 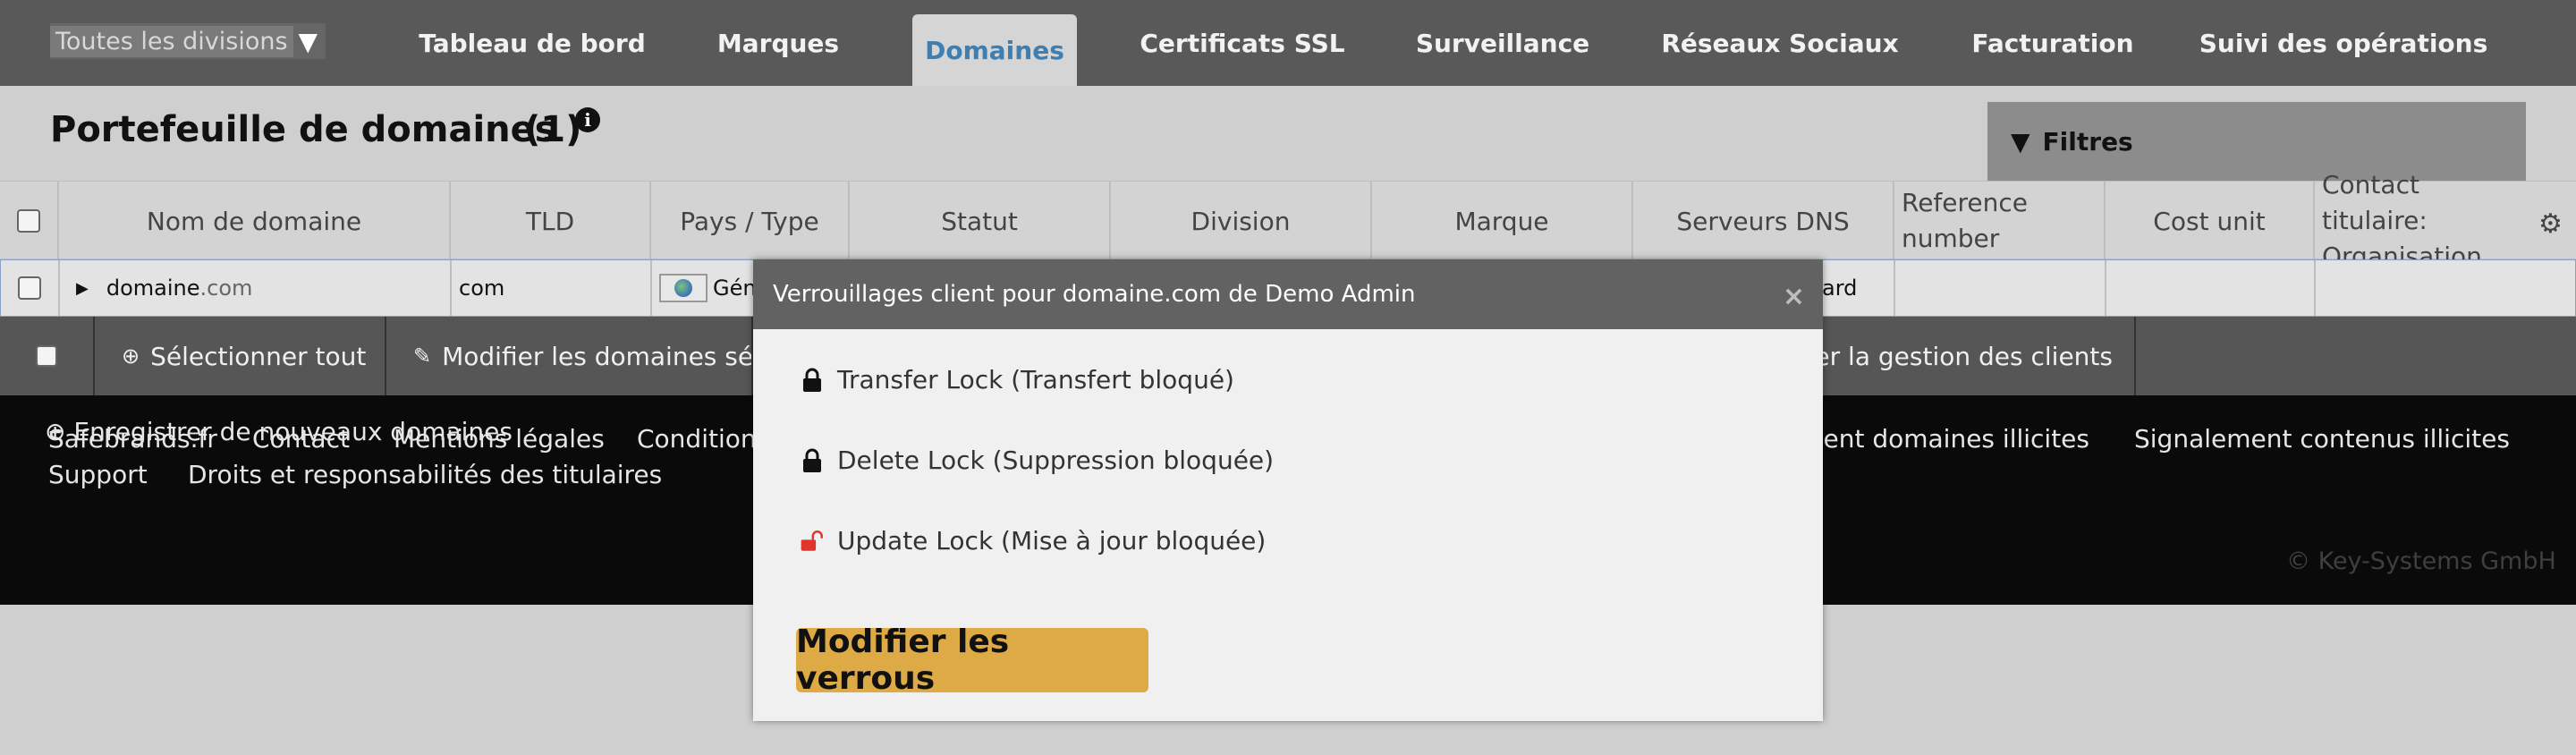 I want to click on modify-domains-button: ✎ Modifier les domaines sélectionnés, so click(x=569, y=356).